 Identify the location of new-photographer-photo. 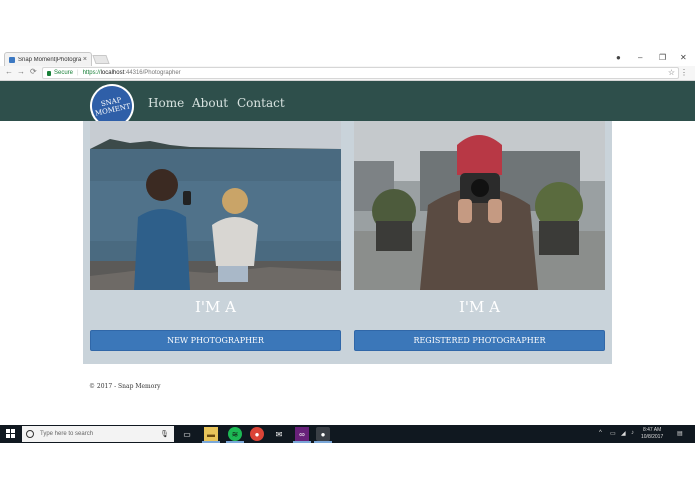
(215, 205).